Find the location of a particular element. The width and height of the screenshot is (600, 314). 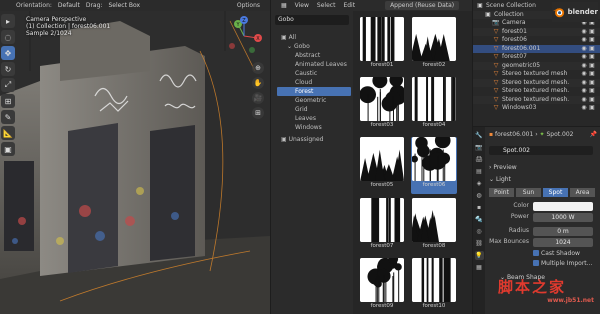

catalog-item: Cloud is located at coordinates (314, 82).